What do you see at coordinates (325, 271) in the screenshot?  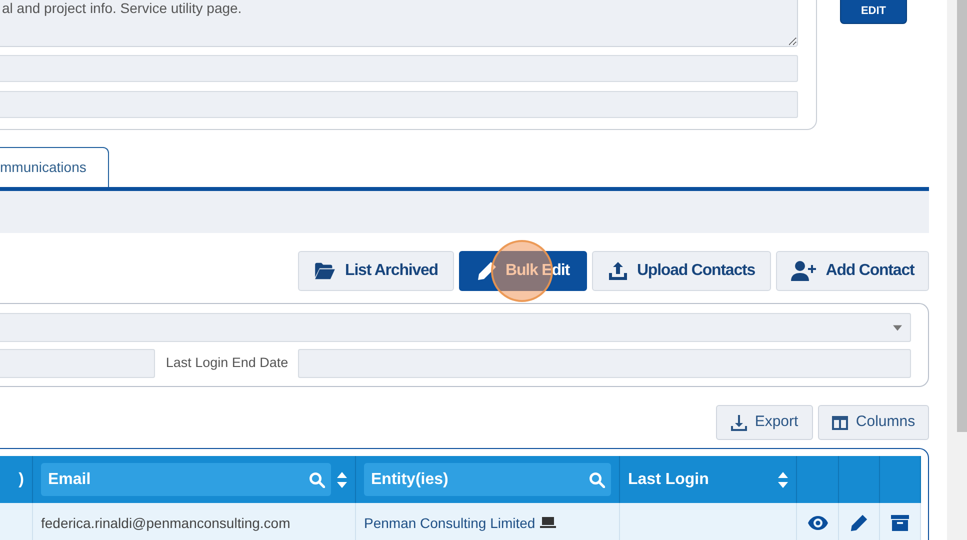 I see `folder-icon` at bounding box center [325, 271].